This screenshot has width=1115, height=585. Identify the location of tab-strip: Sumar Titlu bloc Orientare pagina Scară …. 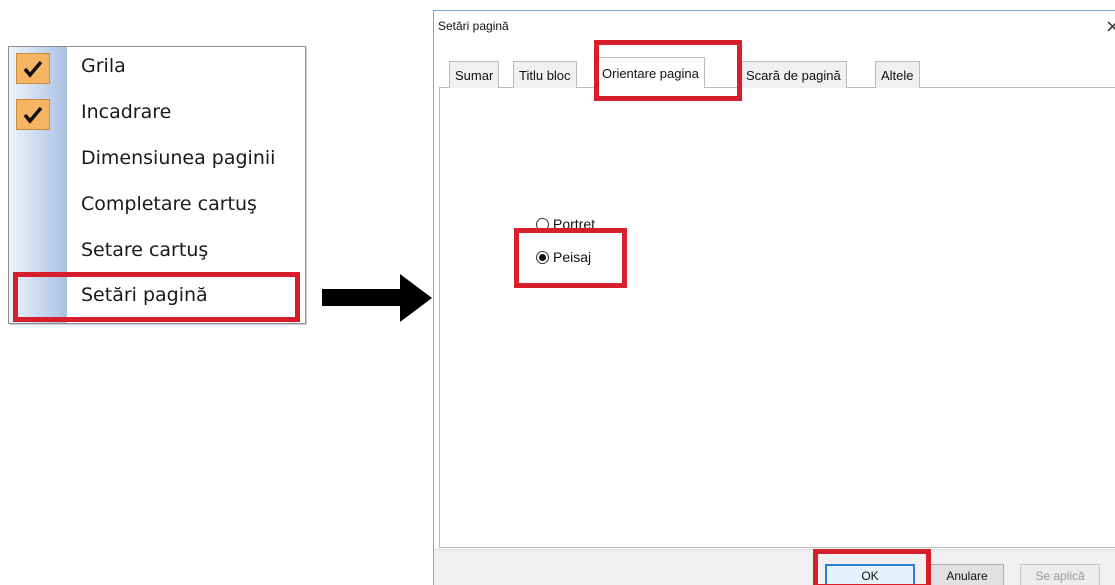
(777, 73).